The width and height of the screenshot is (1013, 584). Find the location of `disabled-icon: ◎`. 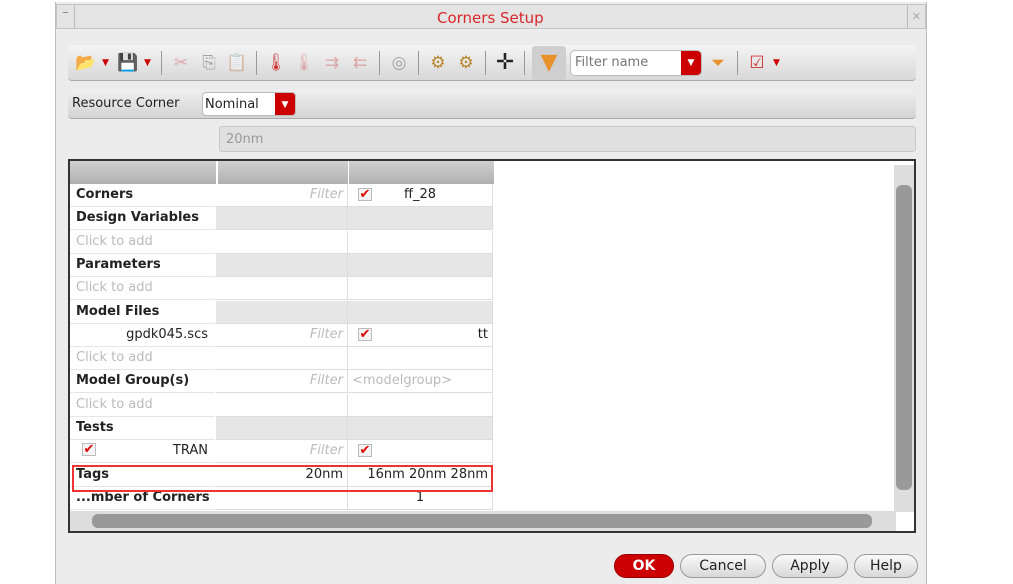

disabled-icon: ◎ is located at coordinates (399, 63).